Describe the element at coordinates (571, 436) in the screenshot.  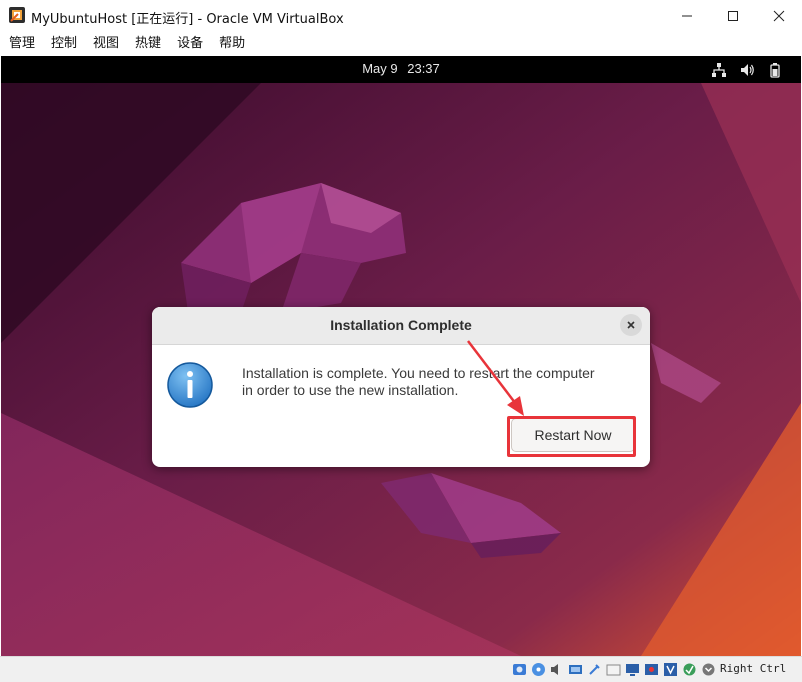
I see `annotation-highlight-box` at that location.